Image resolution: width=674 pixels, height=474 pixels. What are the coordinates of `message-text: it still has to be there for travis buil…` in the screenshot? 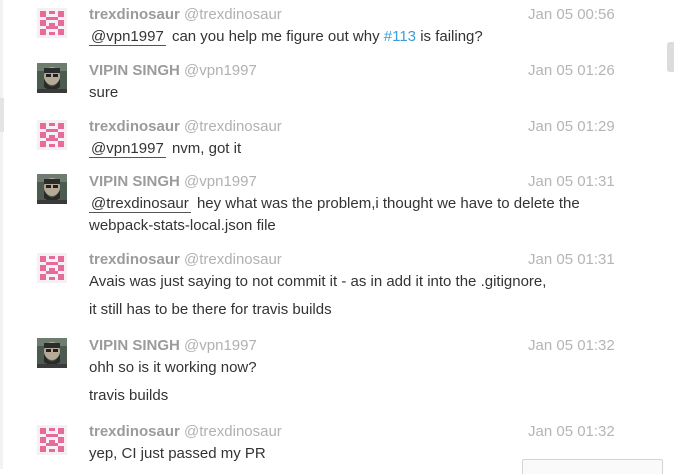 It's located at (210, 309).